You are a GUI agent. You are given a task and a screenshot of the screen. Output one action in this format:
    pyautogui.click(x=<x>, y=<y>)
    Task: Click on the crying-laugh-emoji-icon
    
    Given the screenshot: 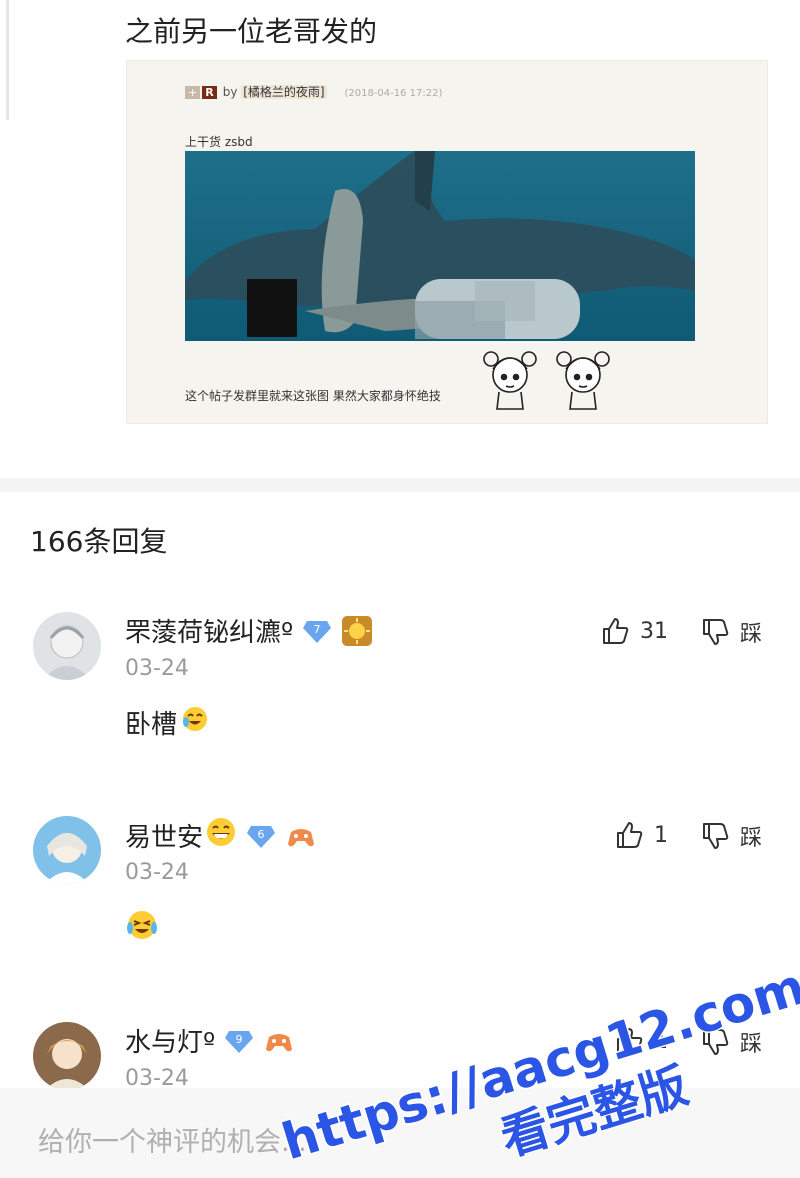 What is the action you would take?
    pyautogui.click(x=195, y=722)
    